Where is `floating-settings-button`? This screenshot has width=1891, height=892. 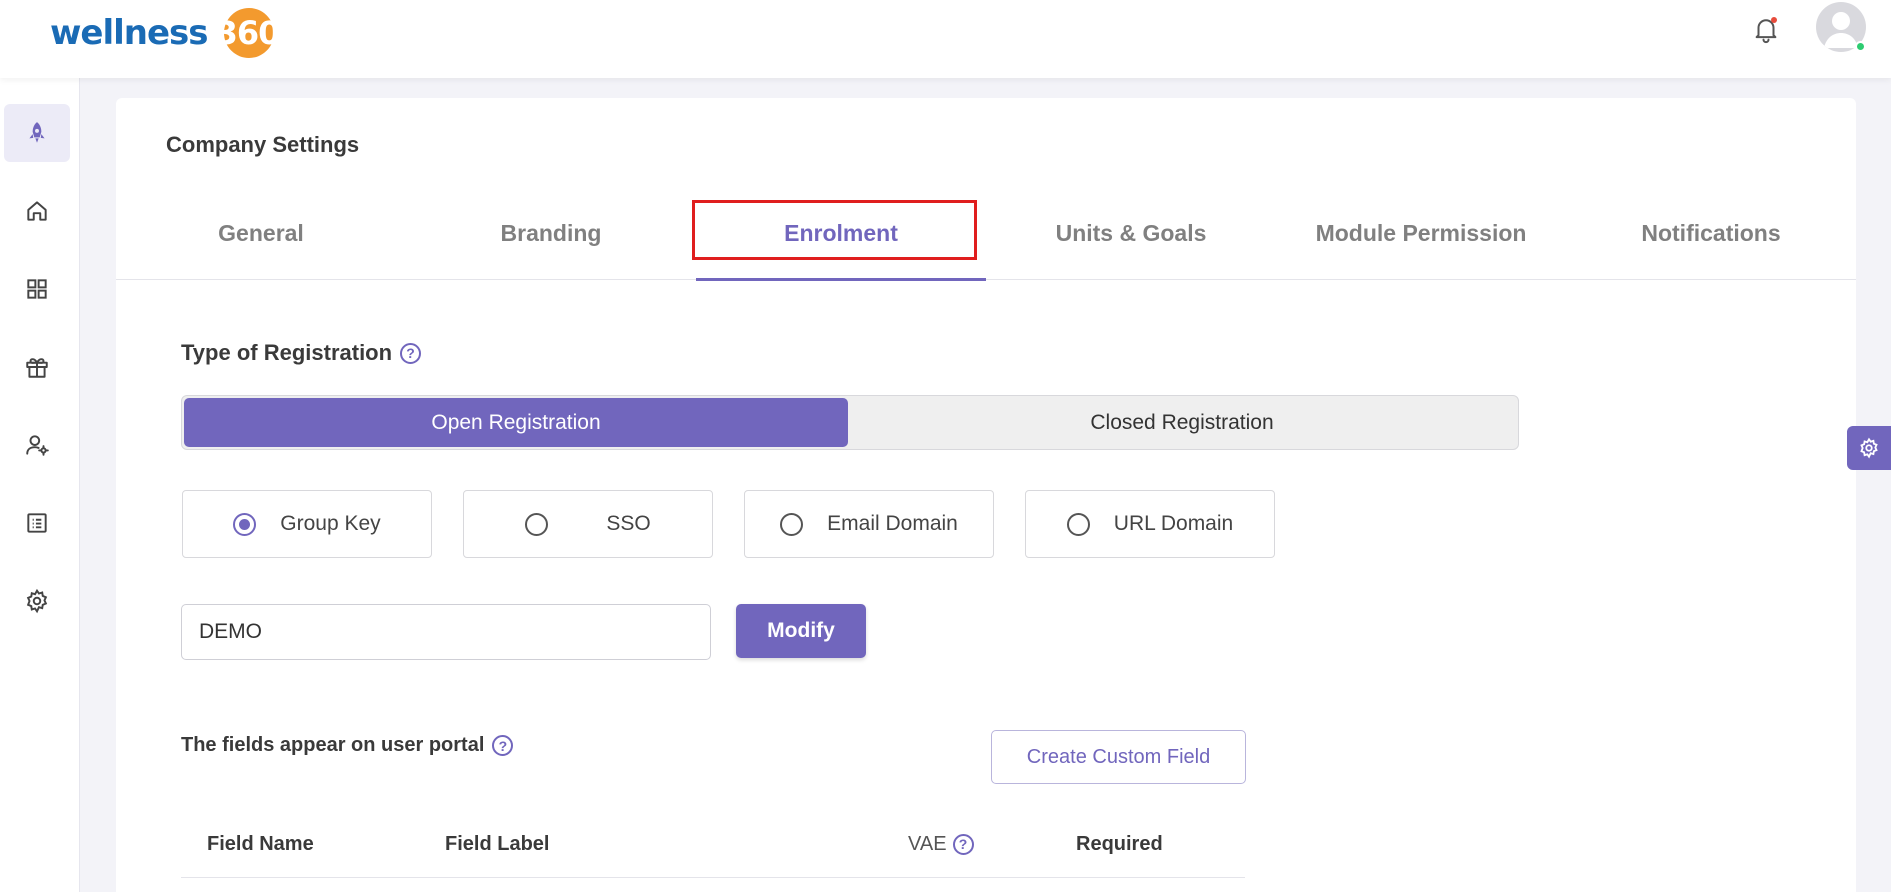
floating-settings-button is located at coordinates (1869, 448).